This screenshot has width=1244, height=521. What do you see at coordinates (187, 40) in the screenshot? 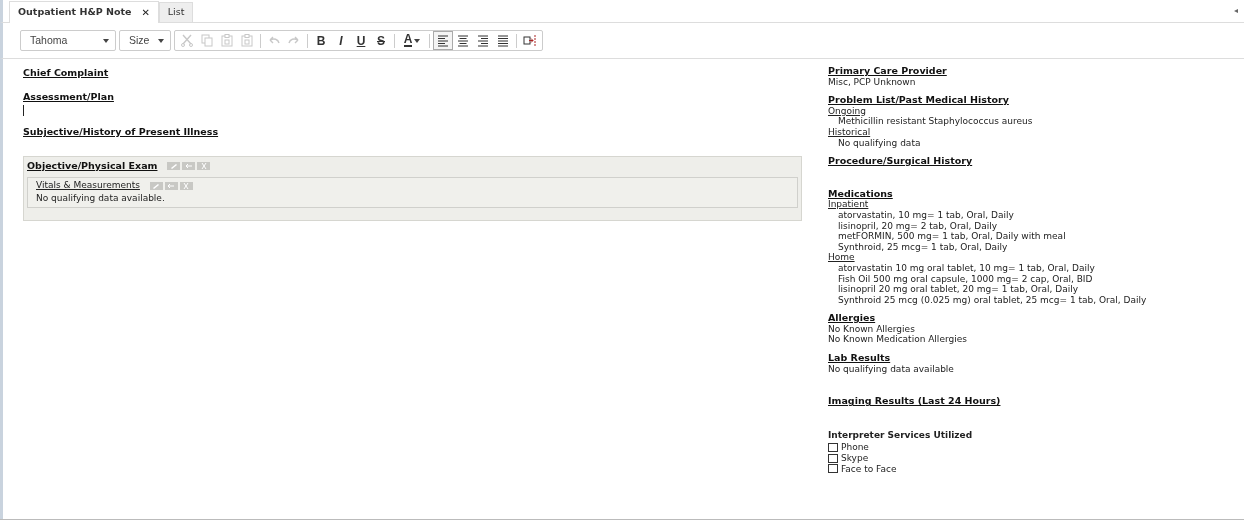
I see `cut-icon` at bounding box center [187, 40].